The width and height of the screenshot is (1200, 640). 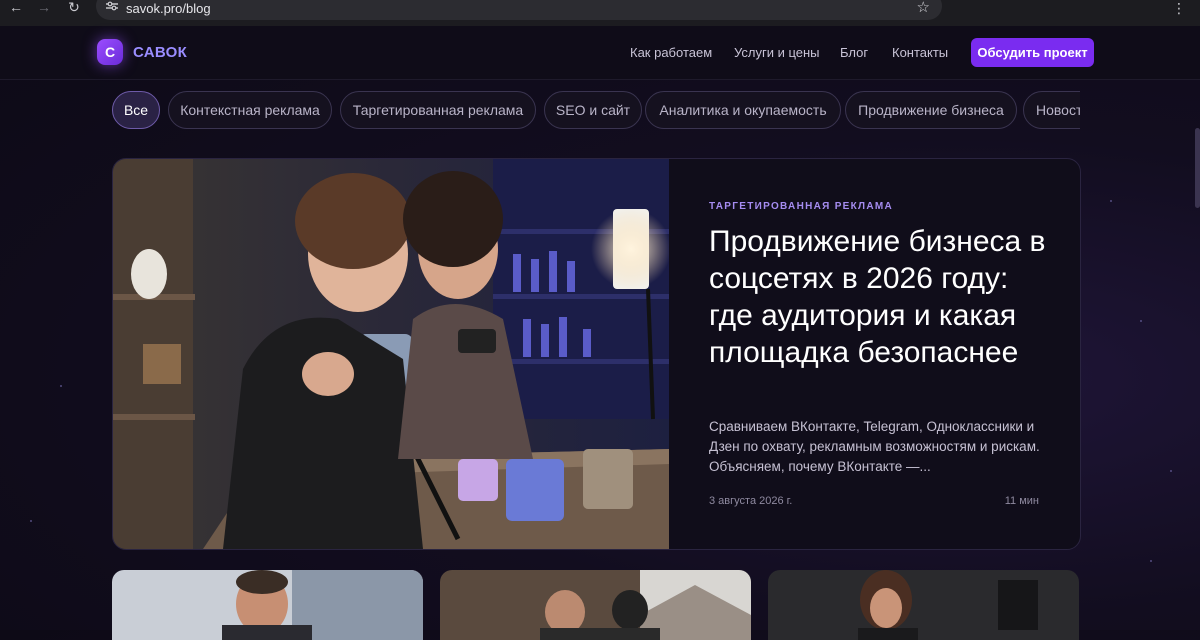 What do you see at coordinates (160, 52) in the screenshot?
I see `logo-text: САВОК` at bounding box center [160, 52].